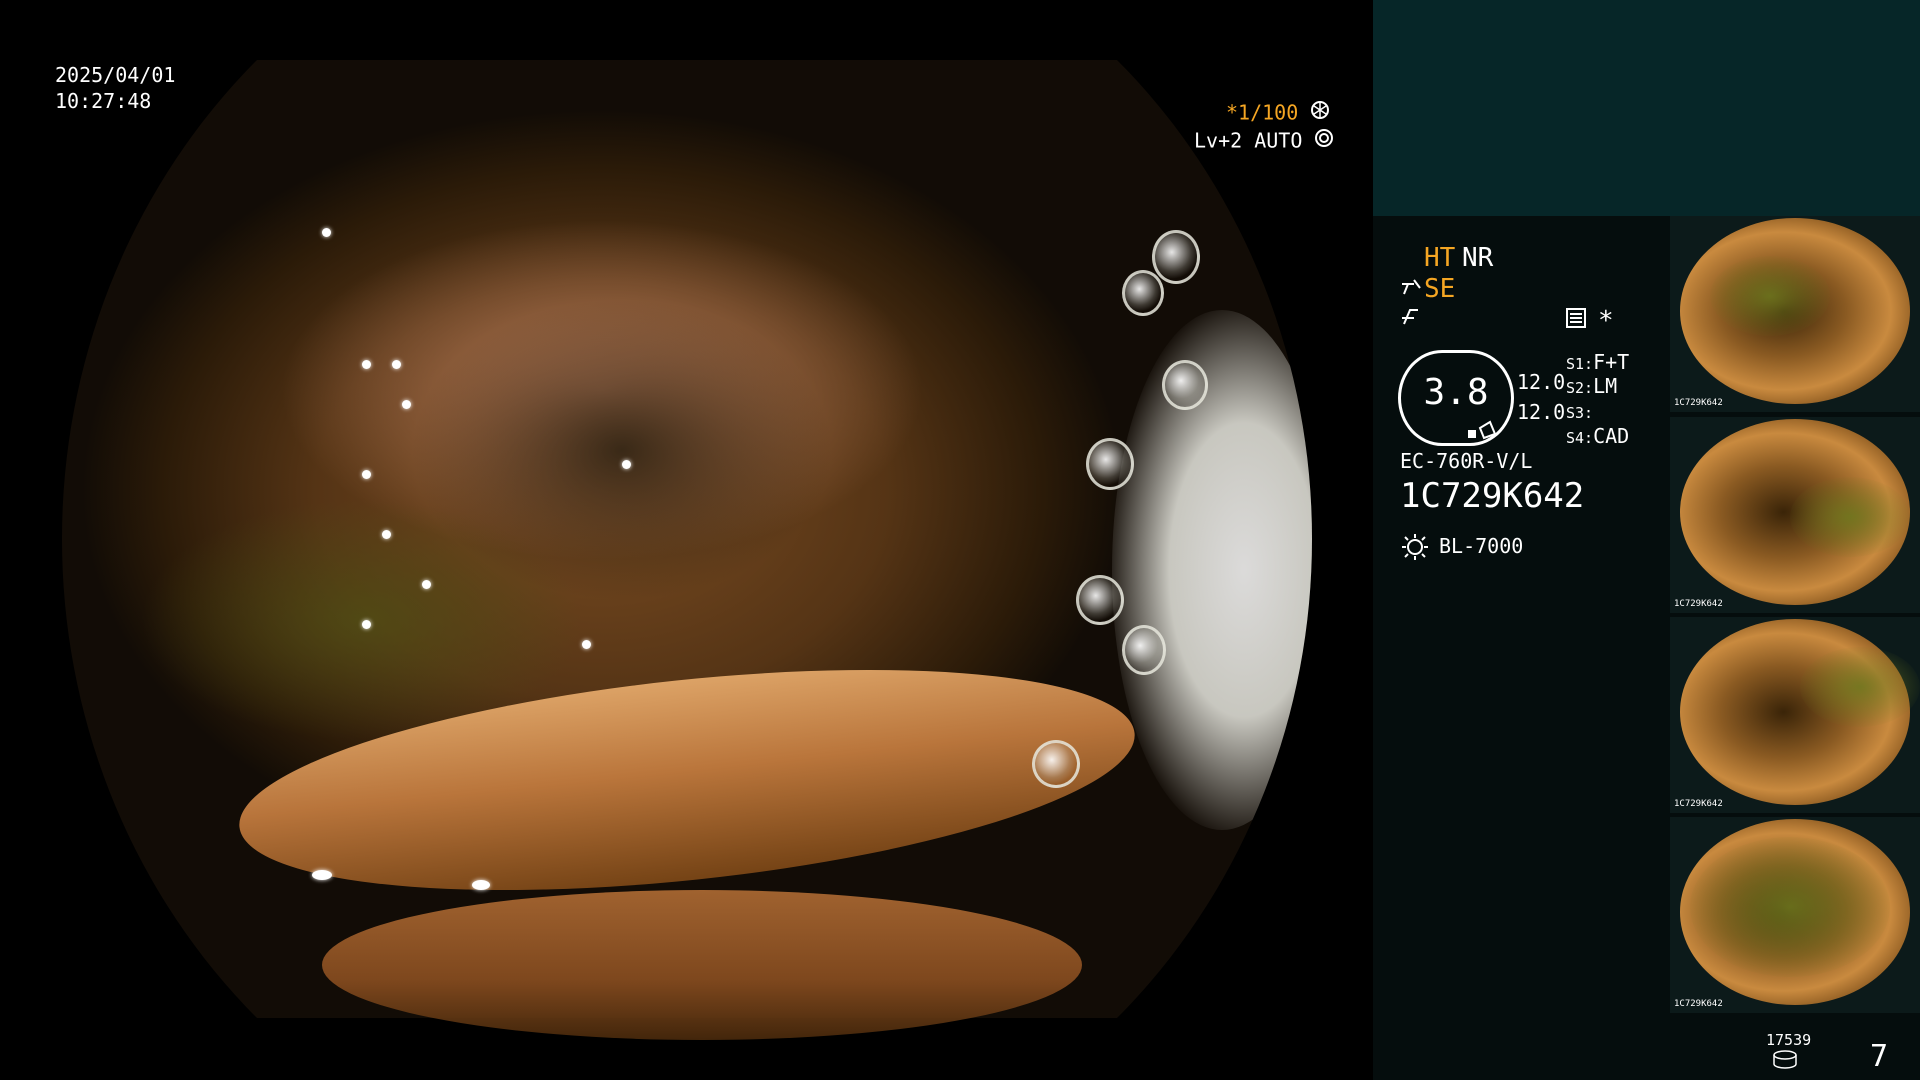 The width and height of the screenshot is (1920, 1080). I want to click on switch-s4: S4:CAD, so click(1598, 436).